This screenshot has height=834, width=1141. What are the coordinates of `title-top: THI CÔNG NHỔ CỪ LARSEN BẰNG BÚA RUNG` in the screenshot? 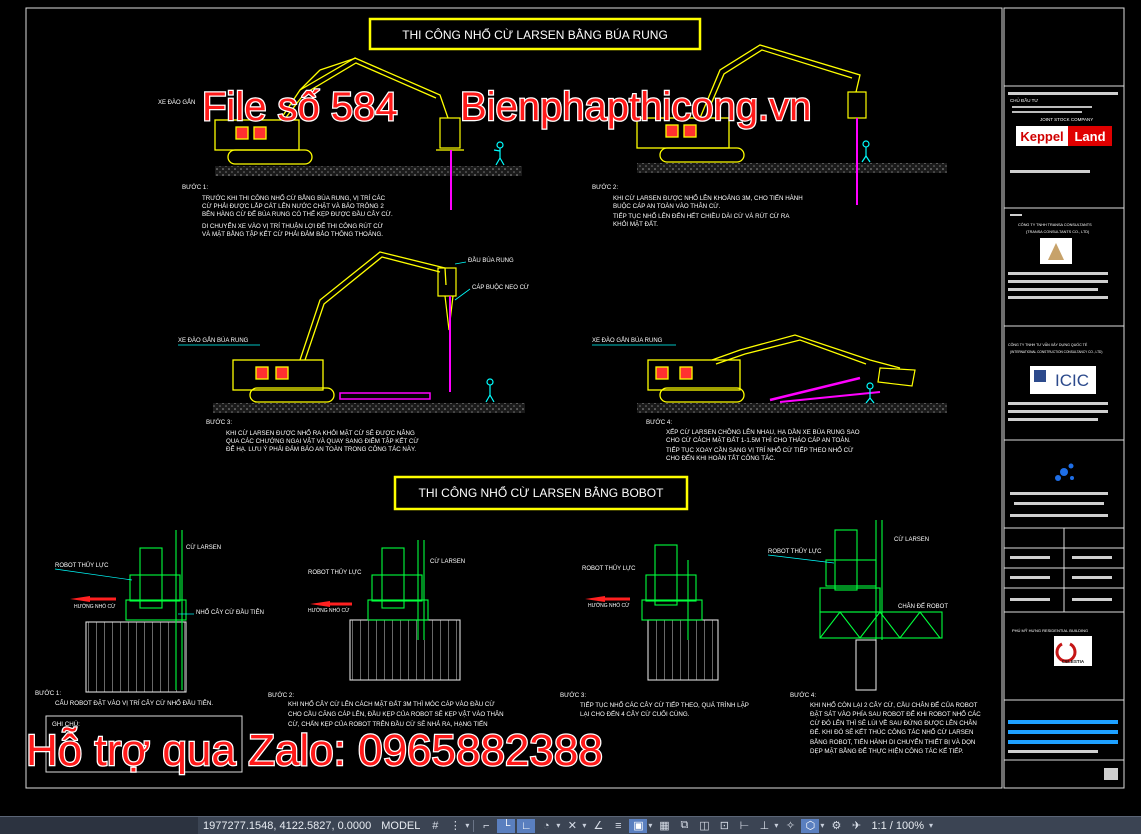 It's located at (535, 34).